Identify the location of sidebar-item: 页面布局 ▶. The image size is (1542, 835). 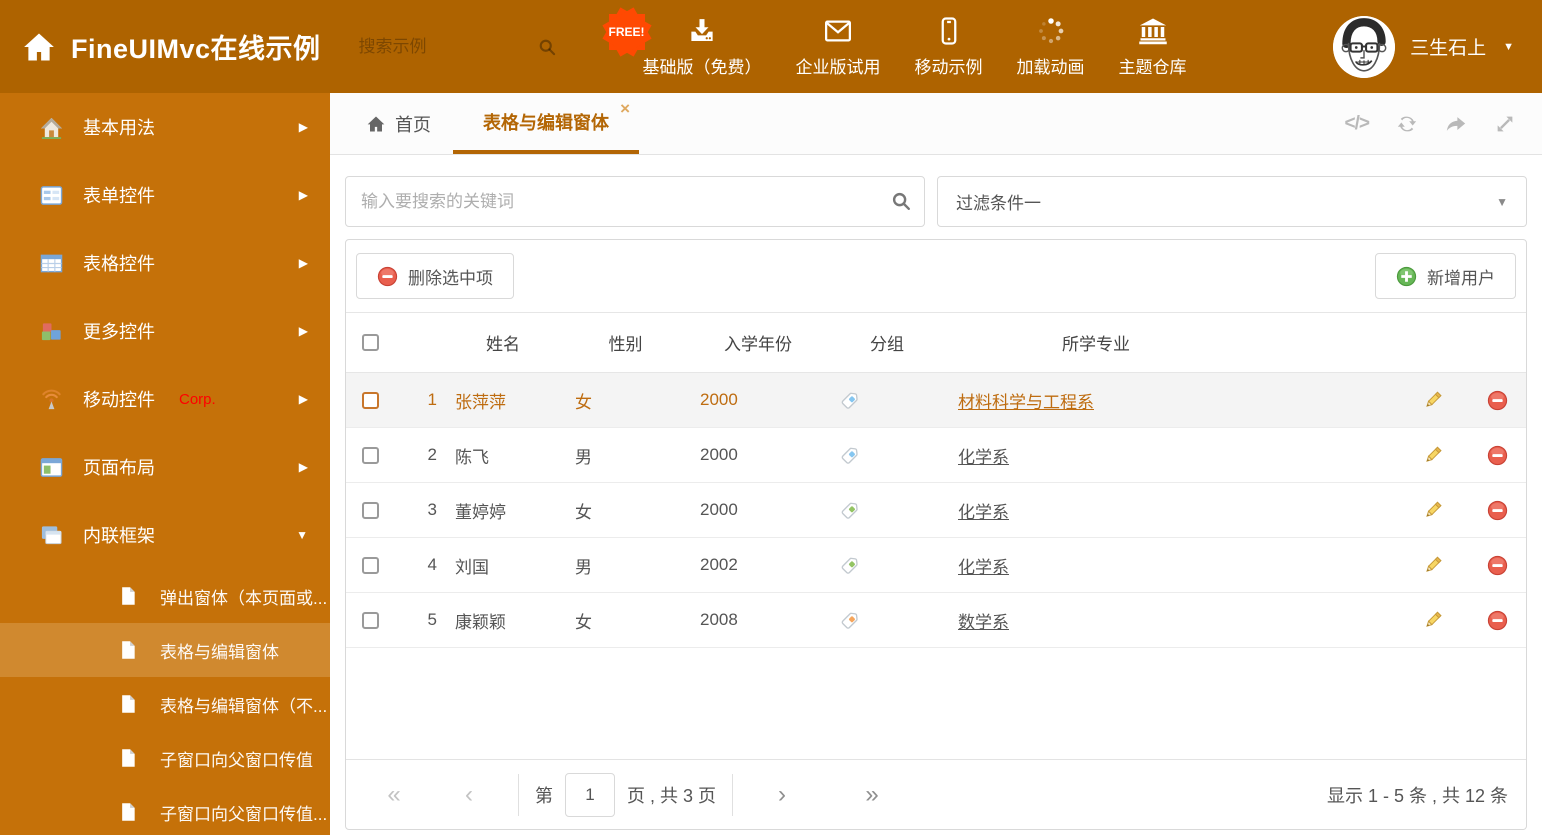
(165, 467).